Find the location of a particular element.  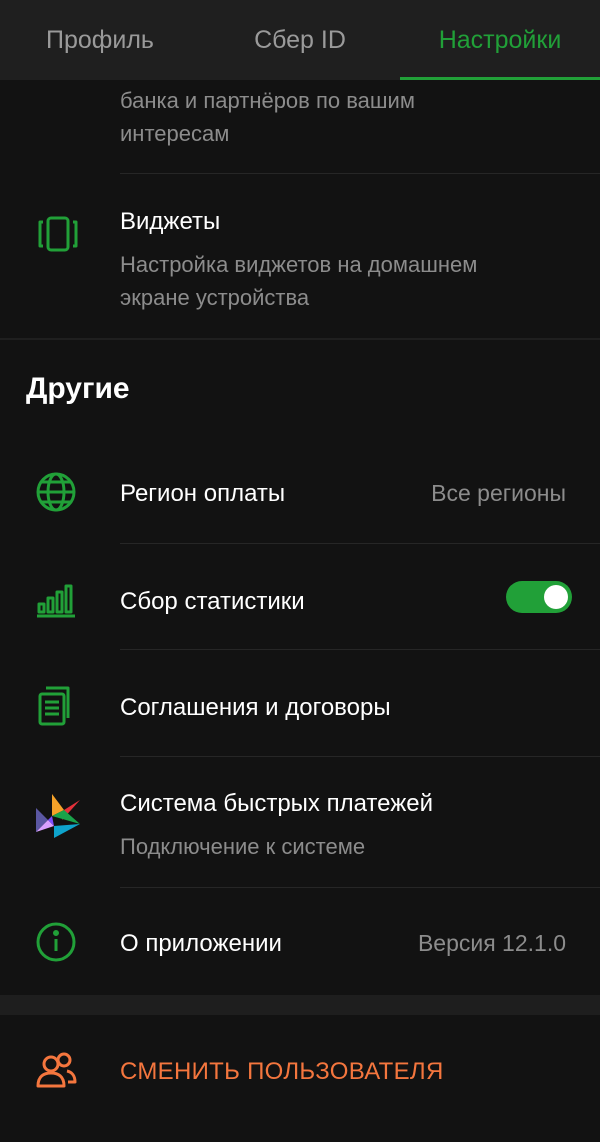

section-gap is located at coordinates (300, 1005).